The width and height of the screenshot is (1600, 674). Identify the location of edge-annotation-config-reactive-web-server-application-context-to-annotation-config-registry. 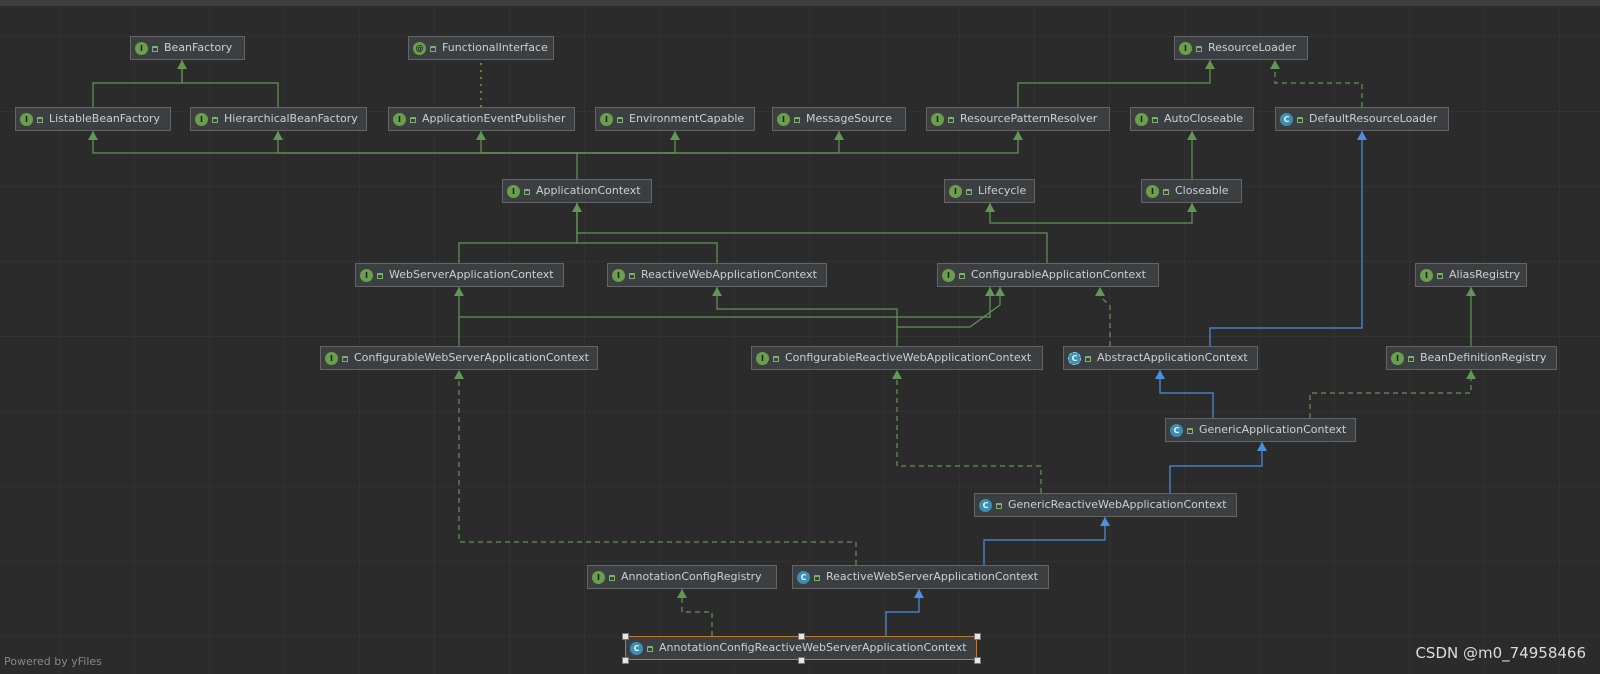
(697, 612).